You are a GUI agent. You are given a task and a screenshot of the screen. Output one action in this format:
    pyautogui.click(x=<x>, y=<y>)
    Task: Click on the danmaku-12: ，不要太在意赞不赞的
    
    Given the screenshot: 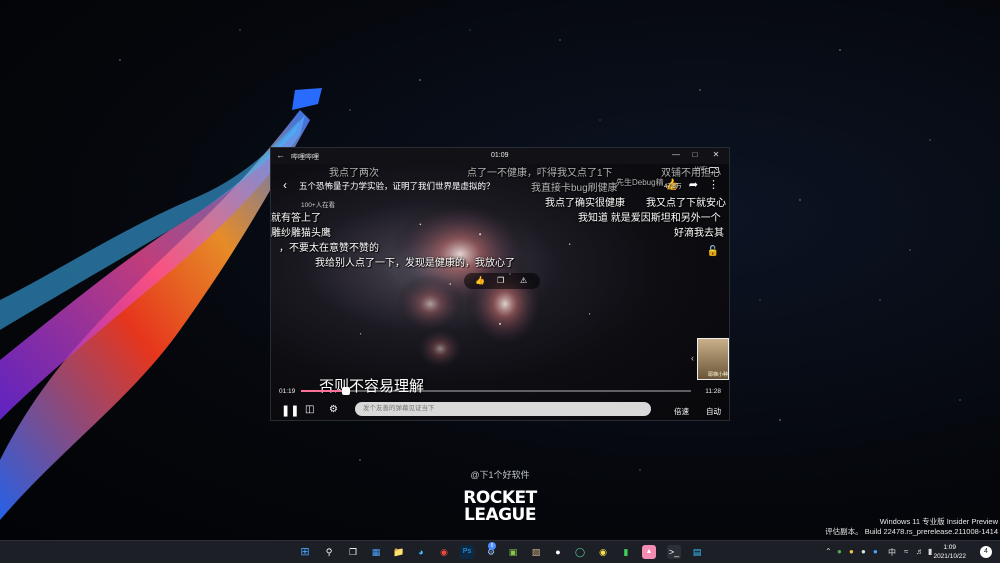 What is the action you would take?
    pyautogui.click(x=329, y=248)
    